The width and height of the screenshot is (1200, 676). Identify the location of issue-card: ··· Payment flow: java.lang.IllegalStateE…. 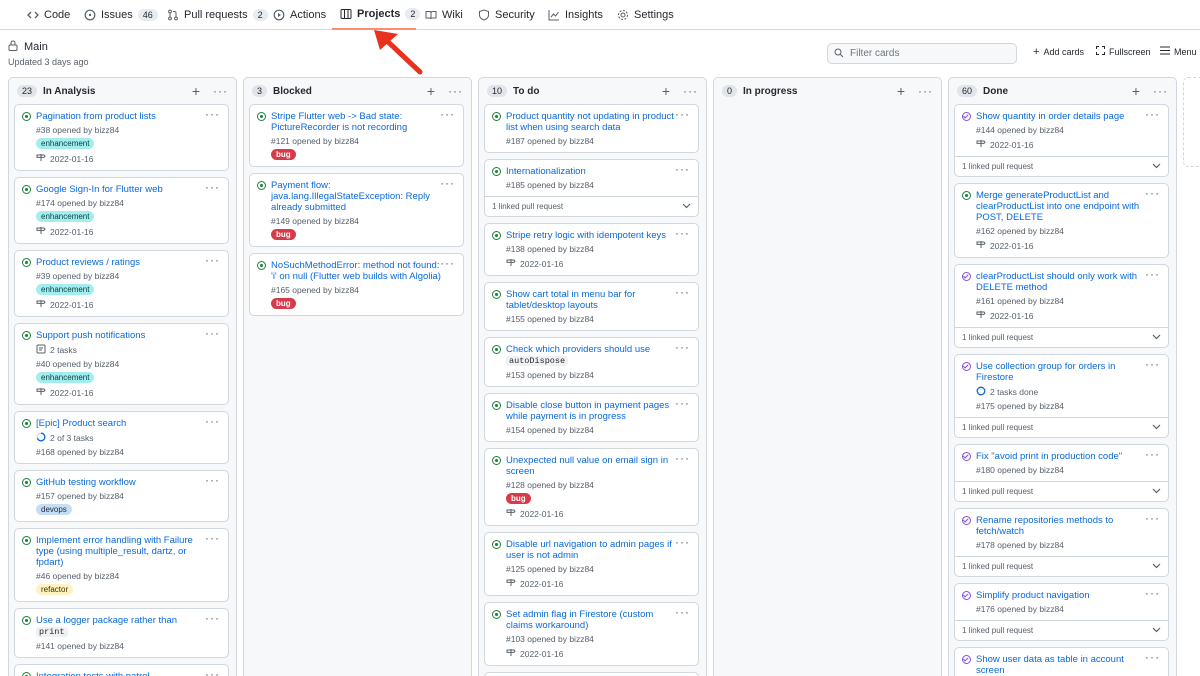
(356, 210).